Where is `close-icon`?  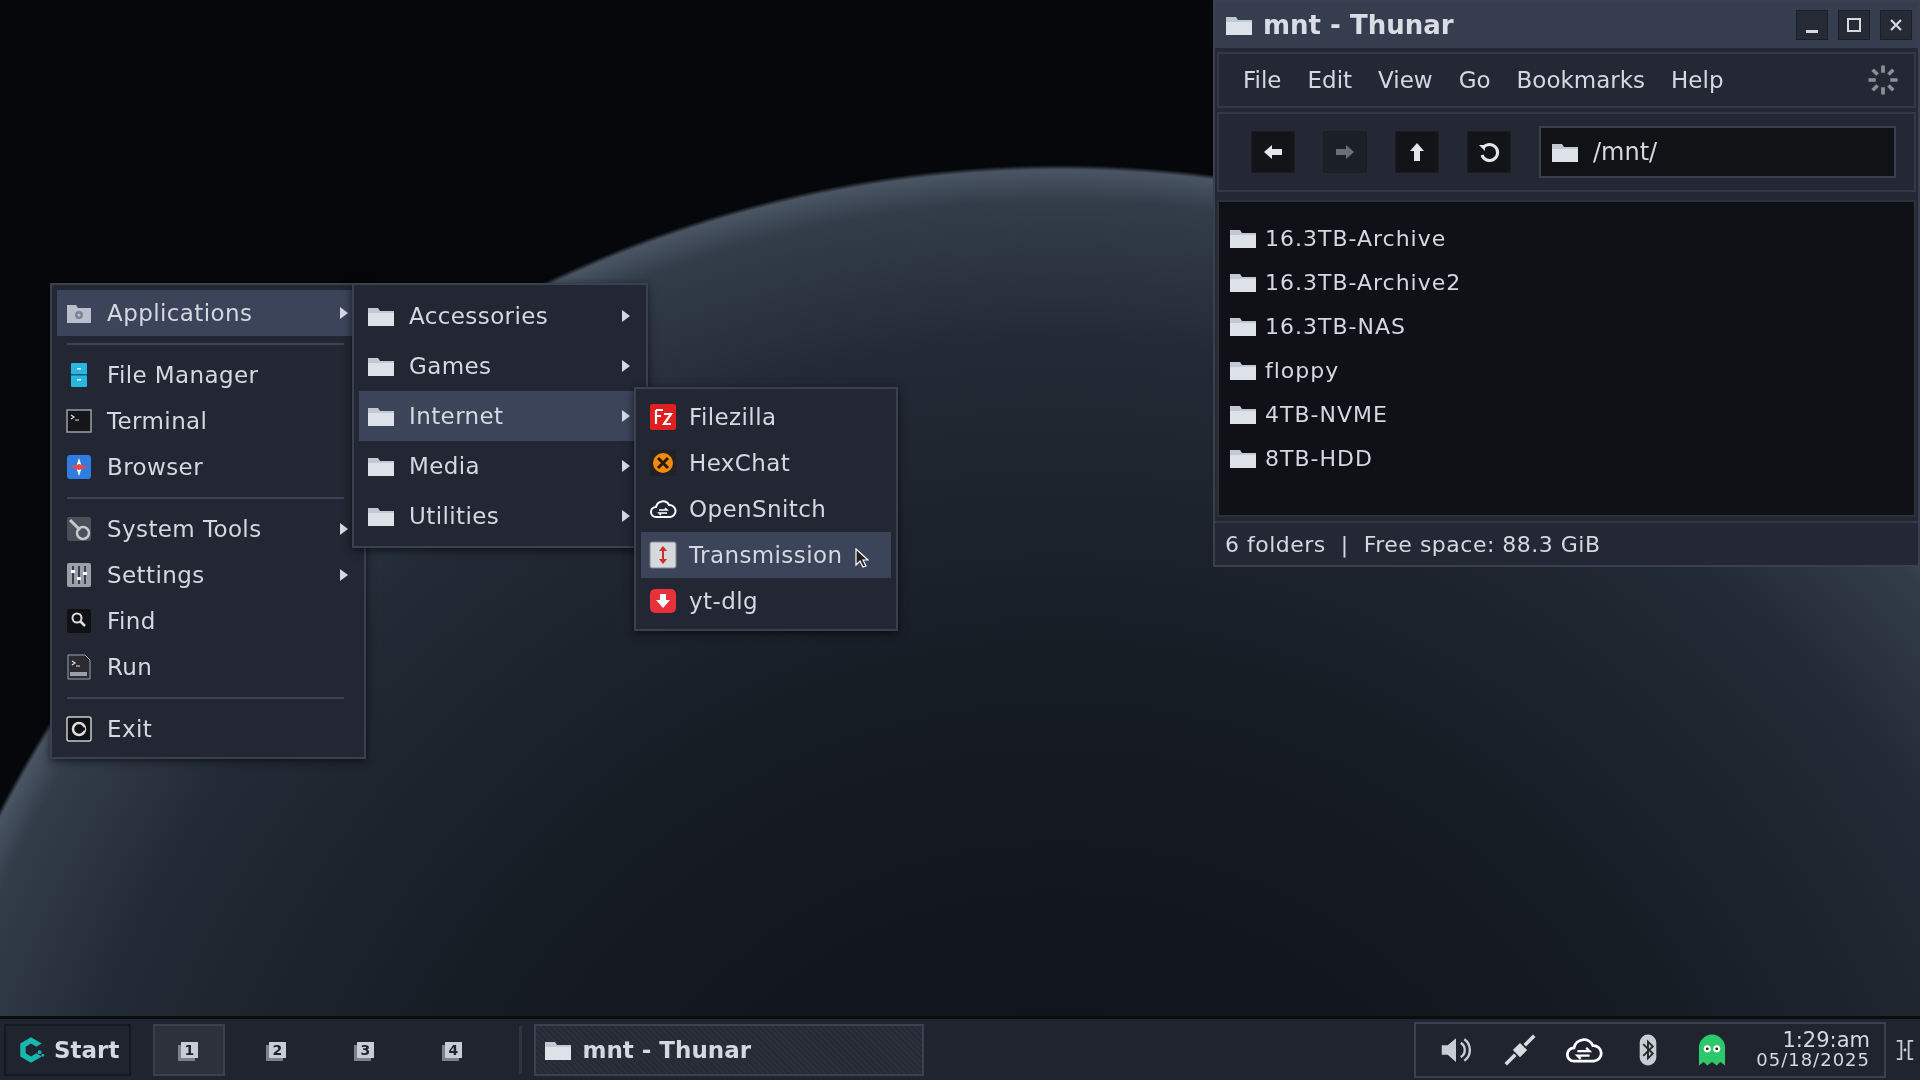
close-icon is located at coordinates (1896, 25).